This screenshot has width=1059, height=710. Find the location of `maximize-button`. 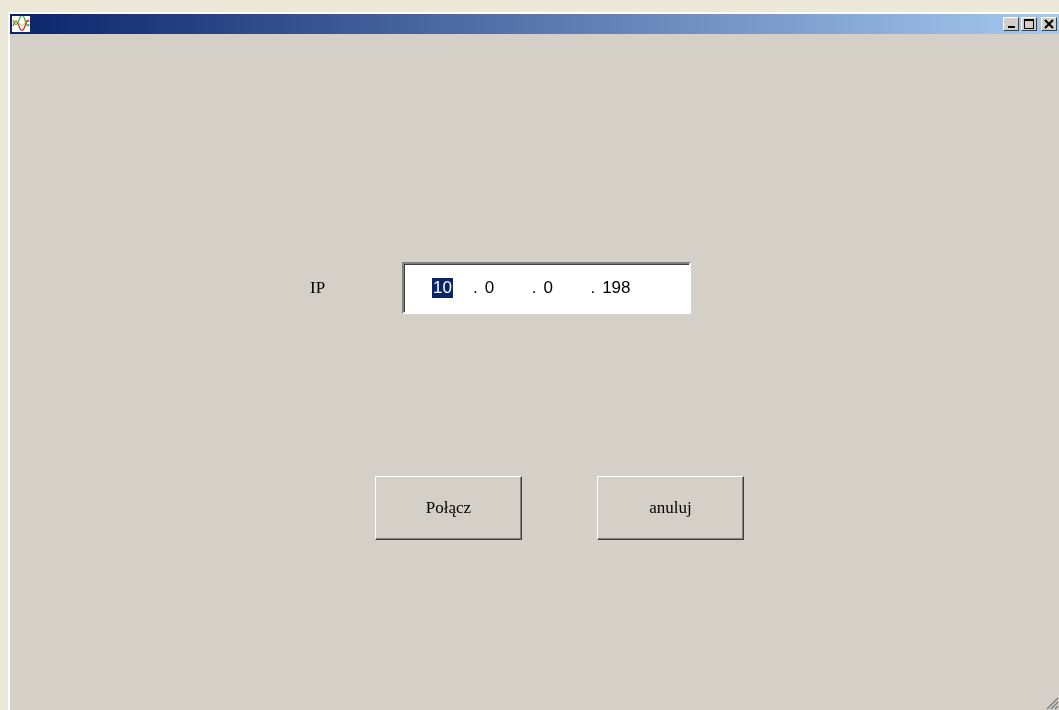

maximize-button is located at coordinates (1029, 24).